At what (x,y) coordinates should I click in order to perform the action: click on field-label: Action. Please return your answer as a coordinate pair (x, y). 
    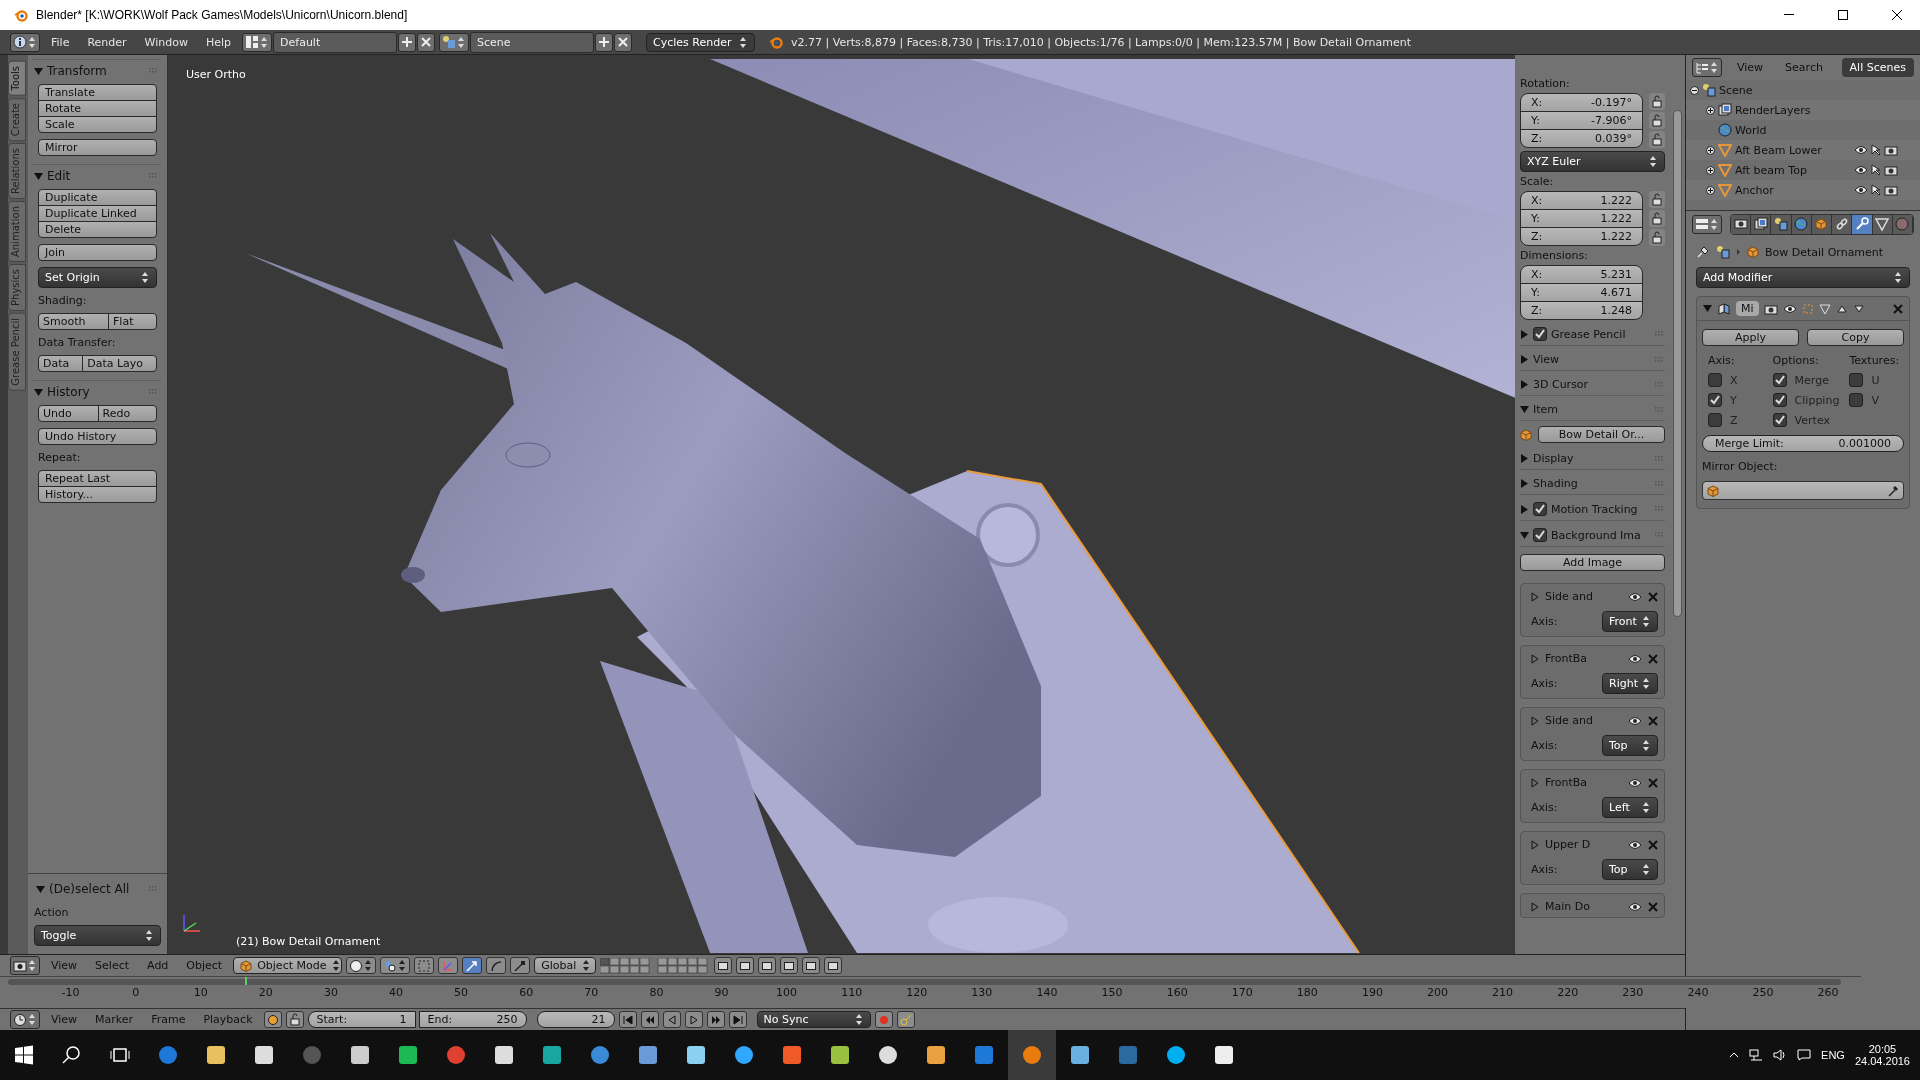
    Looking at the image, I should click on (52, 912).